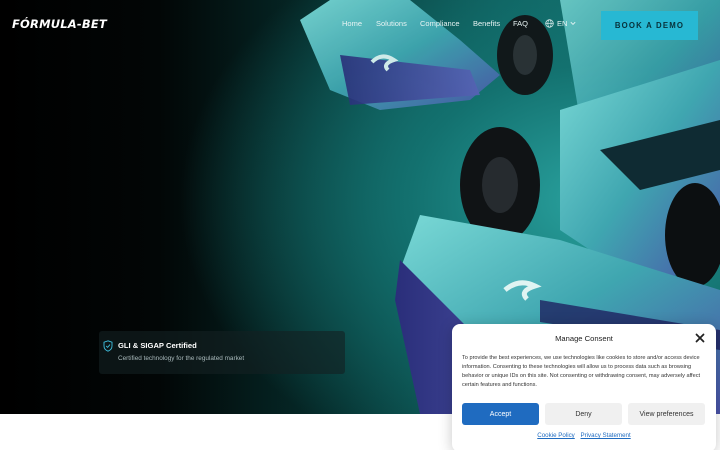  Describe the element at coordinates (584, 338) in the screenshot. I see `consent-title: Manage Consent` at that location.